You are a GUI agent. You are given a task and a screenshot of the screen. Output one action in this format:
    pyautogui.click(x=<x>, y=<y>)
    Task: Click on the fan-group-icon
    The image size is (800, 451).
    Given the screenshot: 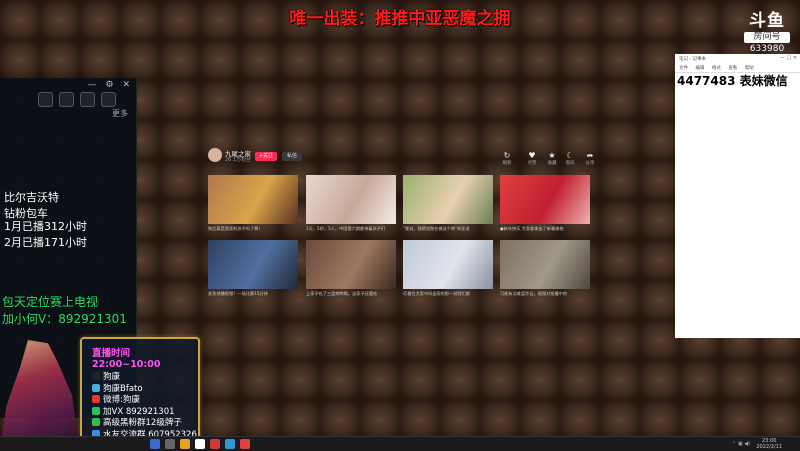 What is the action you would take?
    pyautogui.click(x=96, y=422)
    